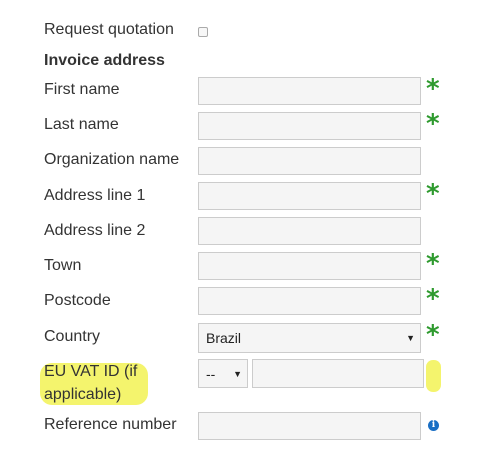 The height and width of the screenshot is (460, 478). Describe the element at coordinates (309, 196) in the screenshot. I see `address-line-1-input` at that location.